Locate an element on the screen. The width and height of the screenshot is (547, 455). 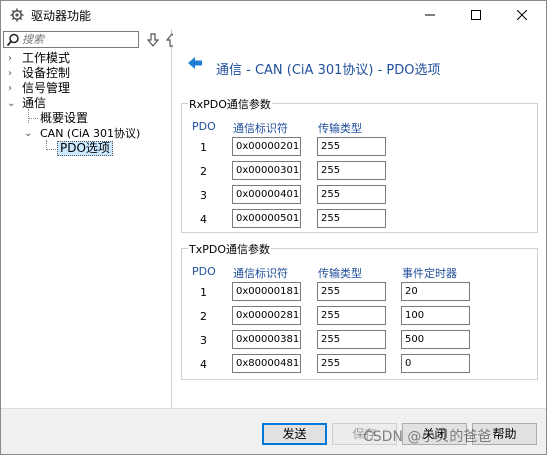
event-timer-field: 0 is located at coordinates (435, 363).